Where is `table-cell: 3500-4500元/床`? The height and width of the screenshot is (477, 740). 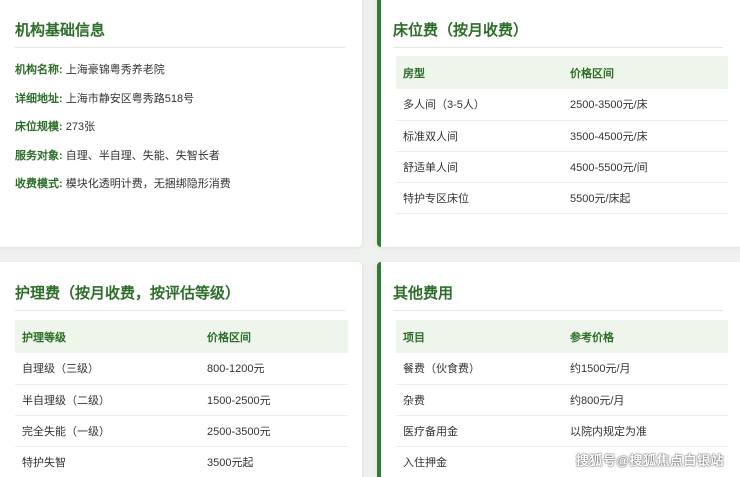 table-cell: 3500-4500元/床 is located at coordinates (645, 136).